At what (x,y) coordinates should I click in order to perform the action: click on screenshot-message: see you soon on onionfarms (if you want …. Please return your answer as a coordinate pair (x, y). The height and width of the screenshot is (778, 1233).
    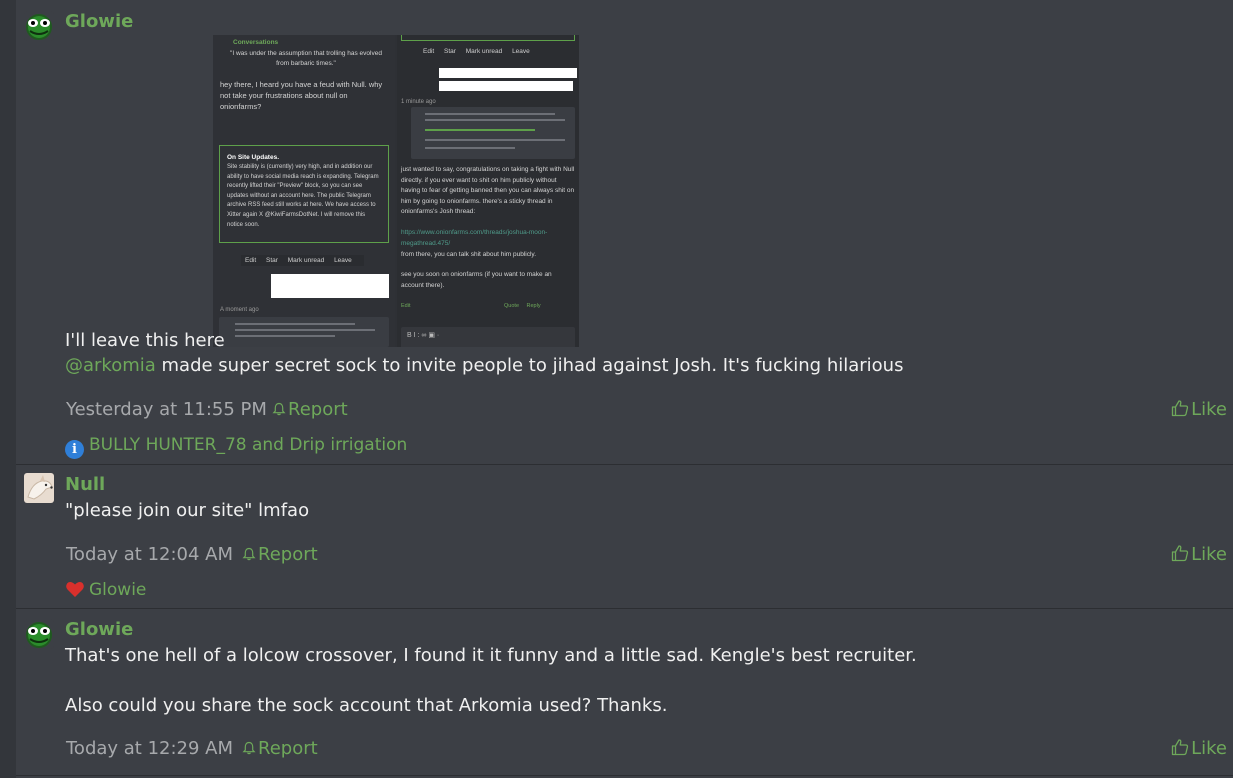
    Looking at the image, I should click on (476, 280).